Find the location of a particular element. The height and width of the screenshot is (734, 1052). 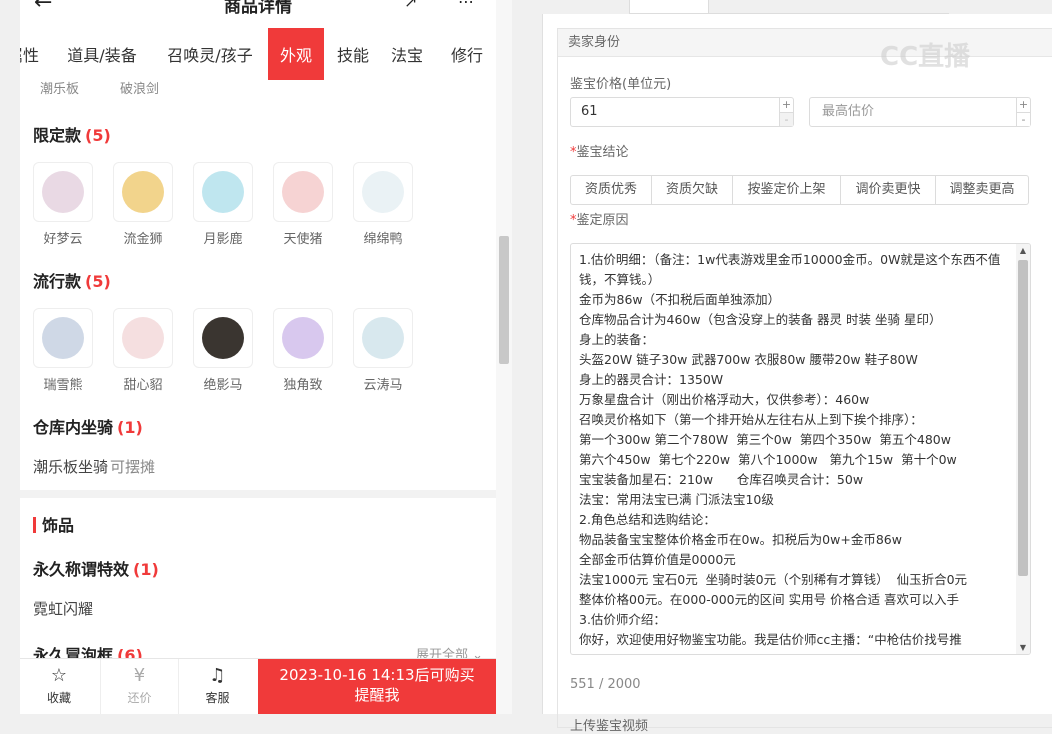

left-scrollbar is located at coordinates (504, 357).